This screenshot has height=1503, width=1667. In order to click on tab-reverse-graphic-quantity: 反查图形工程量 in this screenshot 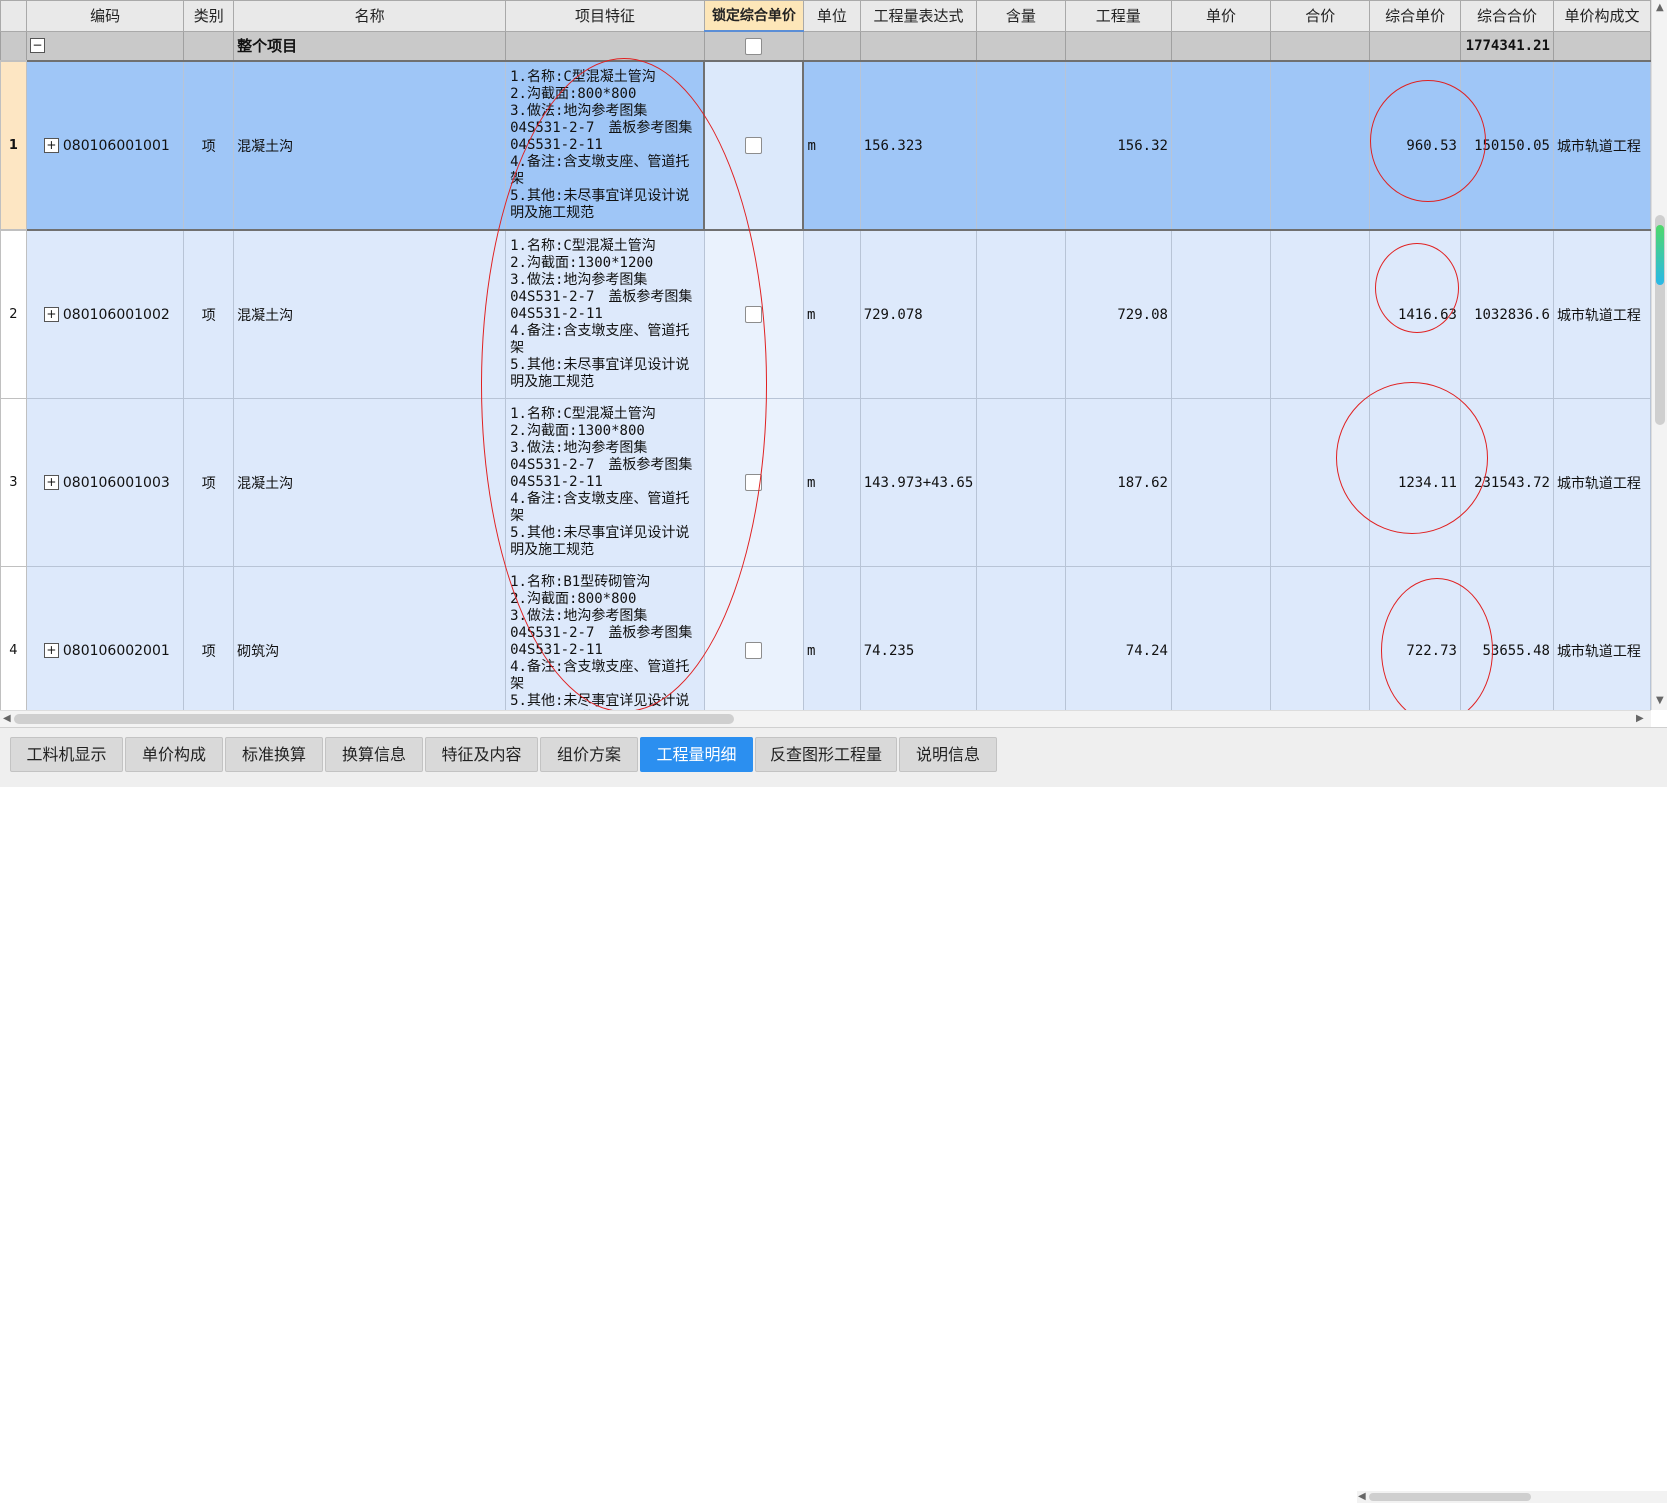, I will do `click(826, 754)`.